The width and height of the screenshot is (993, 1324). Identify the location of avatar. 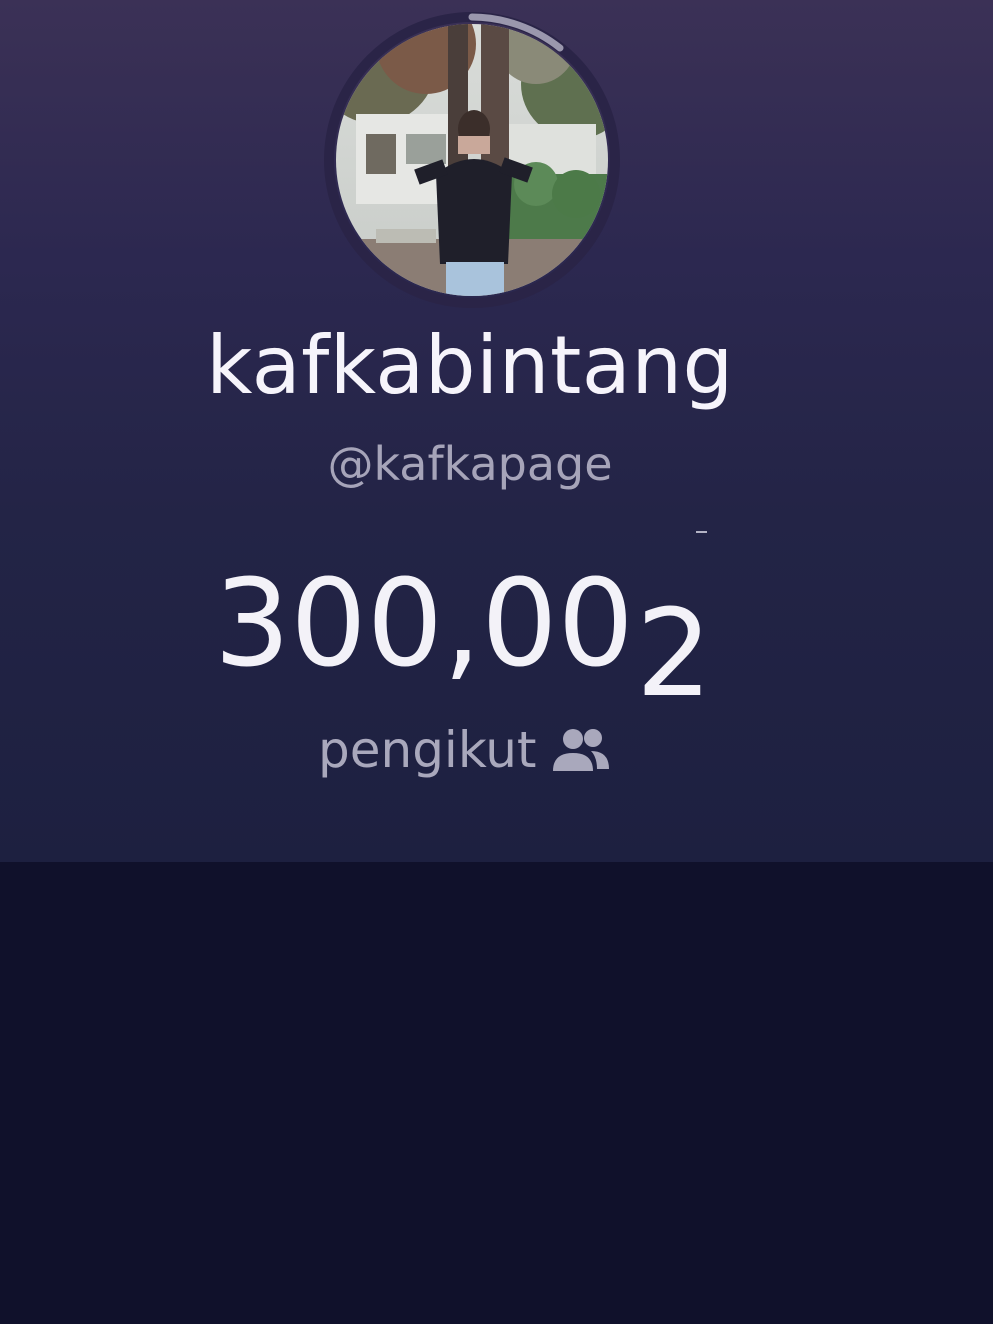
(472, 160).